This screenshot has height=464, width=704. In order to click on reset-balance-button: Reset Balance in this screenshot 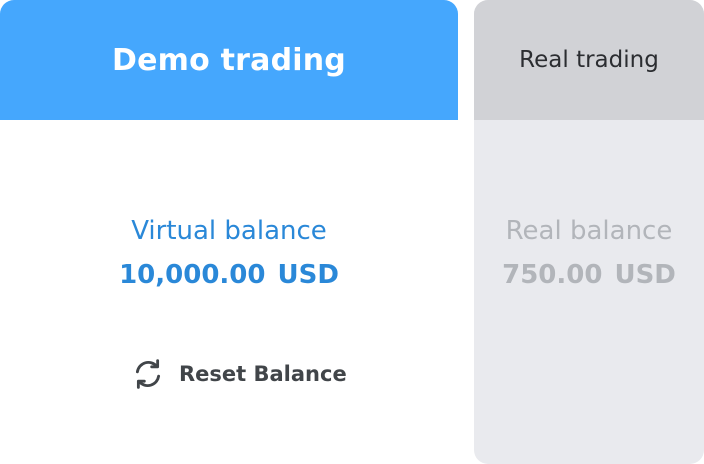, I will do `click(239, 374)`.